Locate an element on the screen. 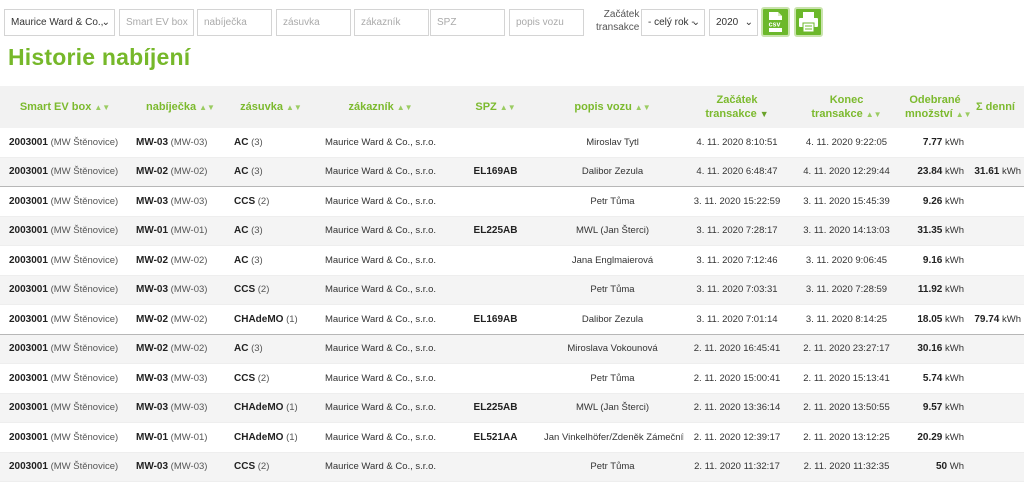  column-header-spz: SPZ ▲▼ is located at coordinates (495, 107).